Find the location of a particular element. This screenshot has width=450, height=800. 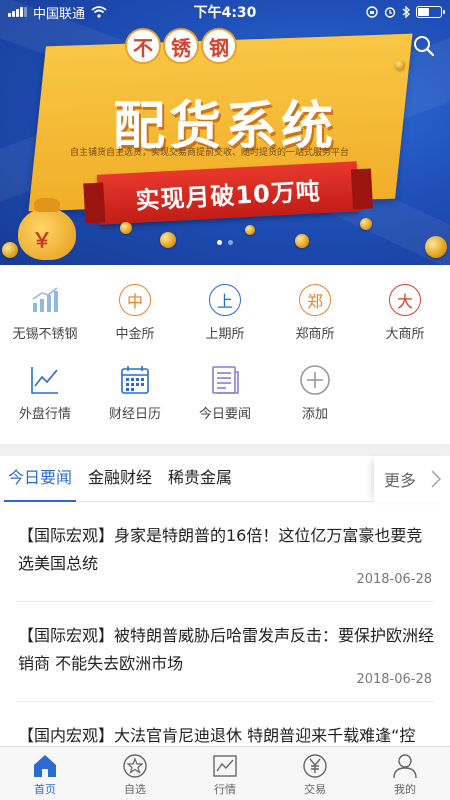

banner-stamp: 不 锈 钢 is located at coordinates (185, 48).